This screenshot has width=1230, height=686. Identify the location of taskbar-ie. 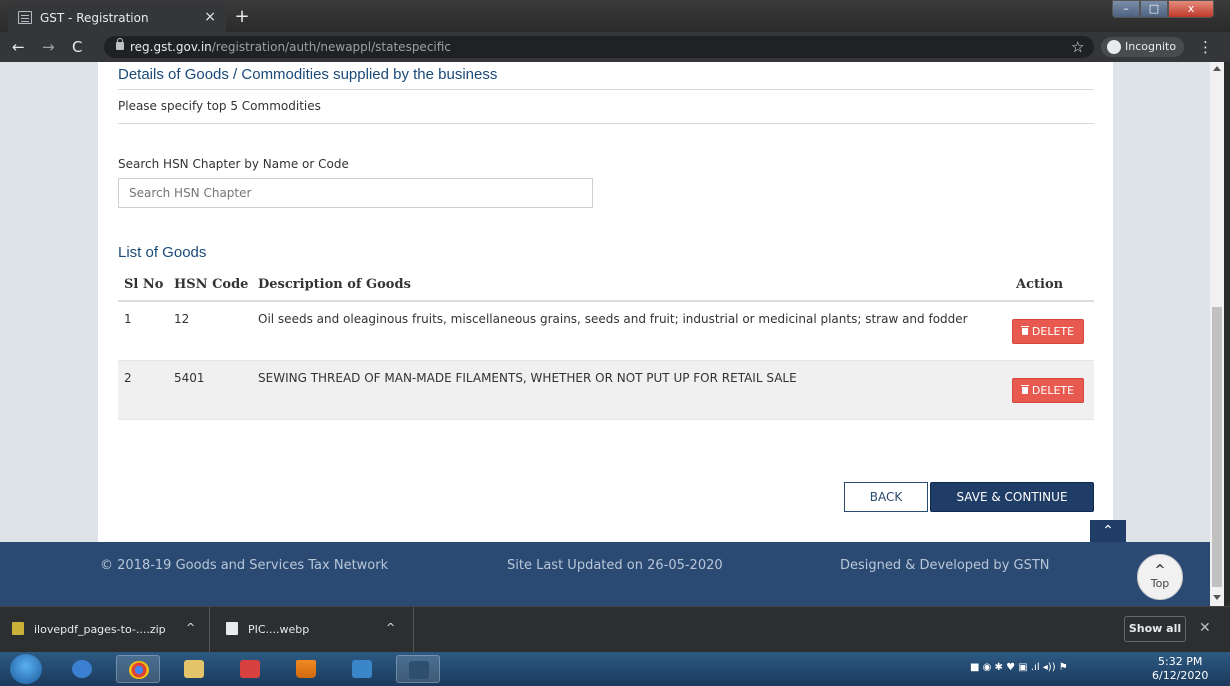
(82, 669).